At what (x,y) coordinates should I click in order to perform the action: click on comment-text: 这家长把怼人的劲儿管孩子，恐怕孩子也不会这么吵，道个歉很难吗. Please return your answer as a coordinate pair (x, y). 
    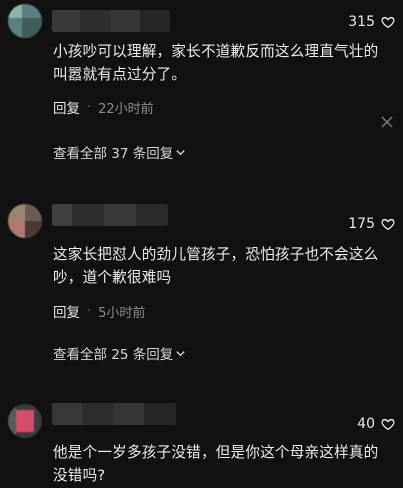
    Looking at the image, I should click on (216, 266).